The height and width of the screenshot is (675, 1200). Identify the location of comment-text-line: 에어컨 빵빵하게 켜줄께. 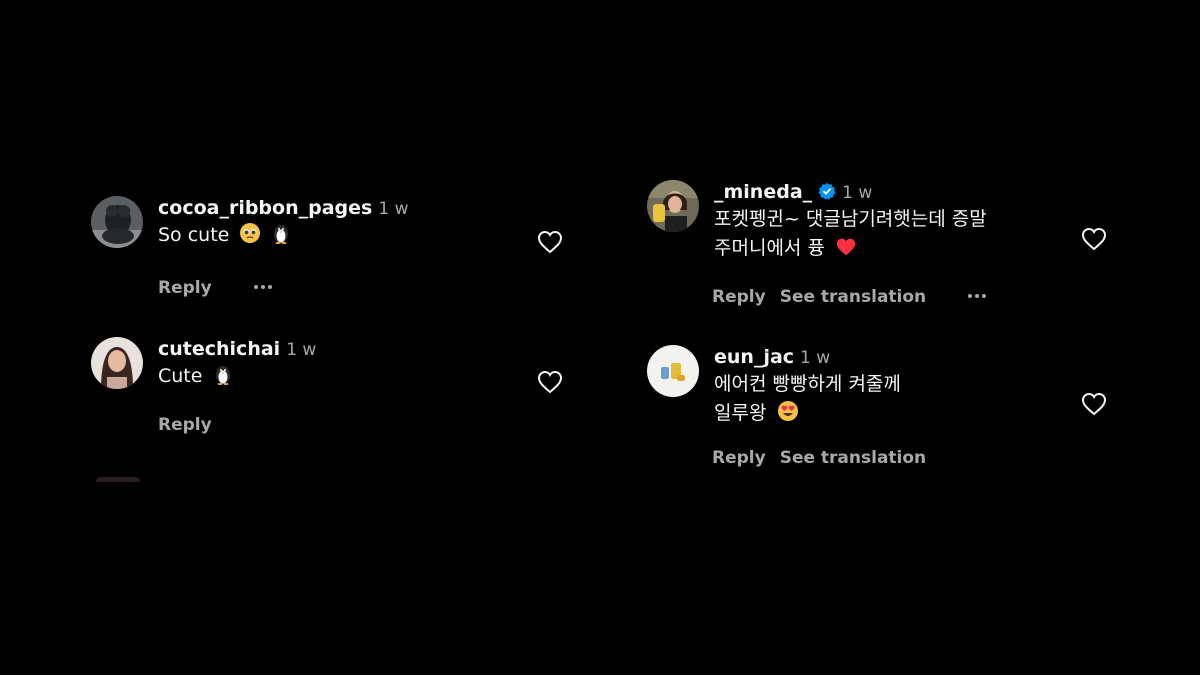
(807, 384).